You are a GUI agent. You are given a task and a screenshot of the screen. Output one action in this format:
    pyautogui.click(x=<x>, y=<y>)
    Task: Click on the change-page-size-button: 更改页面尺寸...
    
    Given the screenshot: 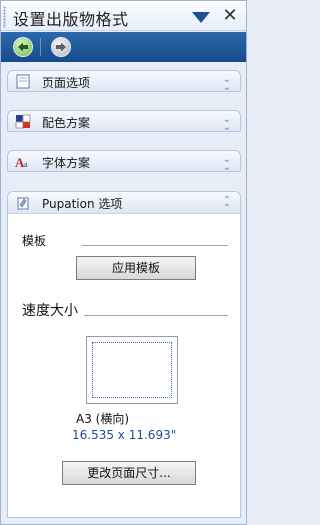 What is the action you would take?
    pyautogui.click(x=129, y=473)
    